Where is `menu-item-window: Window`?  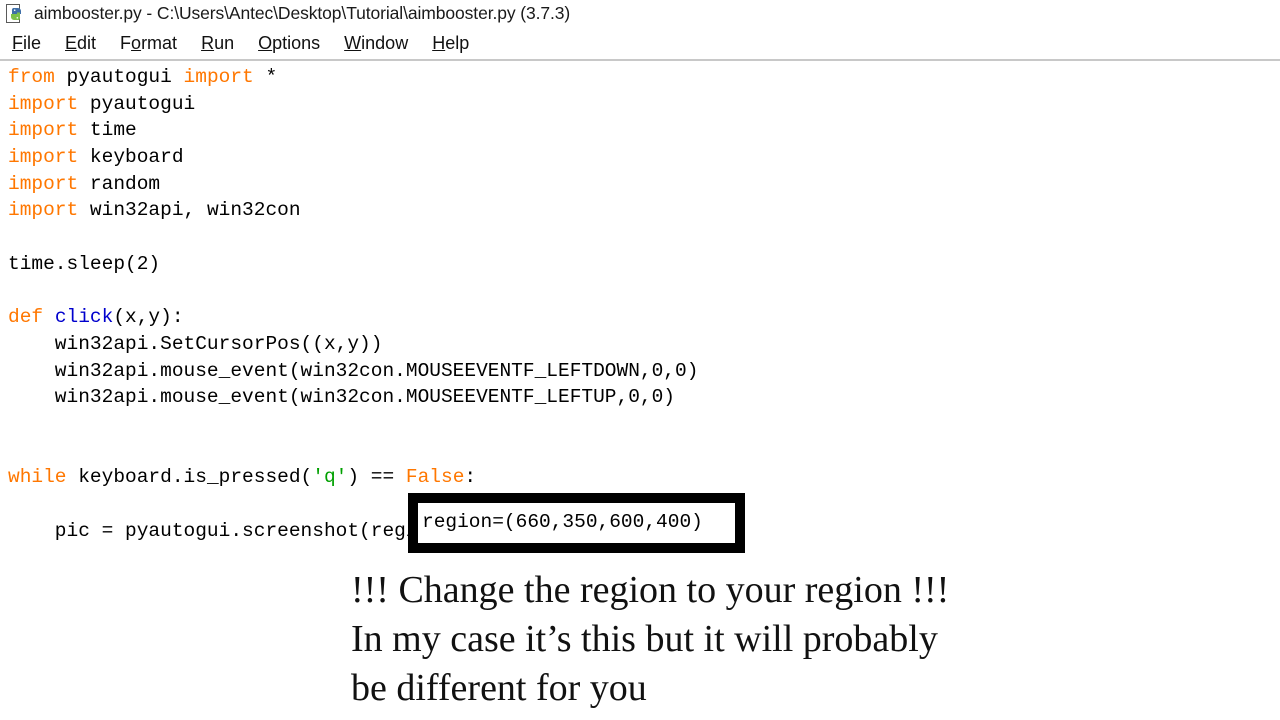
menu-item-window: Window is located at coordinates (376, 43).